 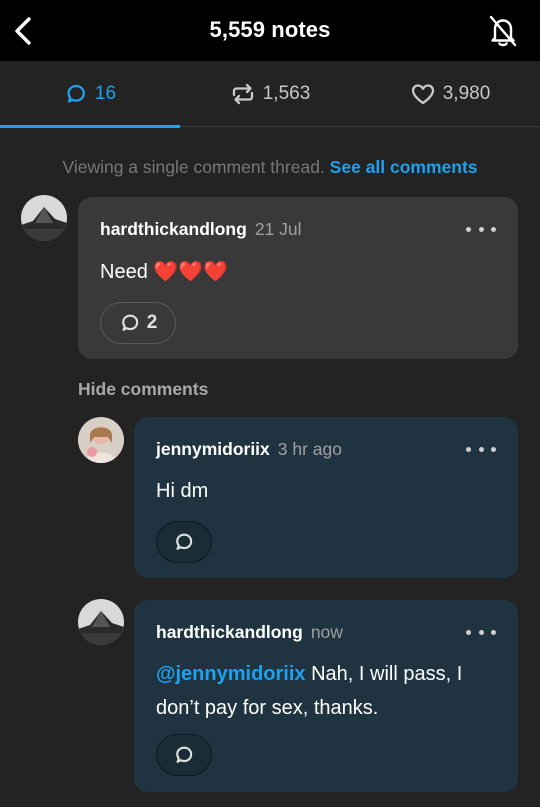 I want to click on notes-tabs: 16 1,563 3,980, so click(x=270, y=94).